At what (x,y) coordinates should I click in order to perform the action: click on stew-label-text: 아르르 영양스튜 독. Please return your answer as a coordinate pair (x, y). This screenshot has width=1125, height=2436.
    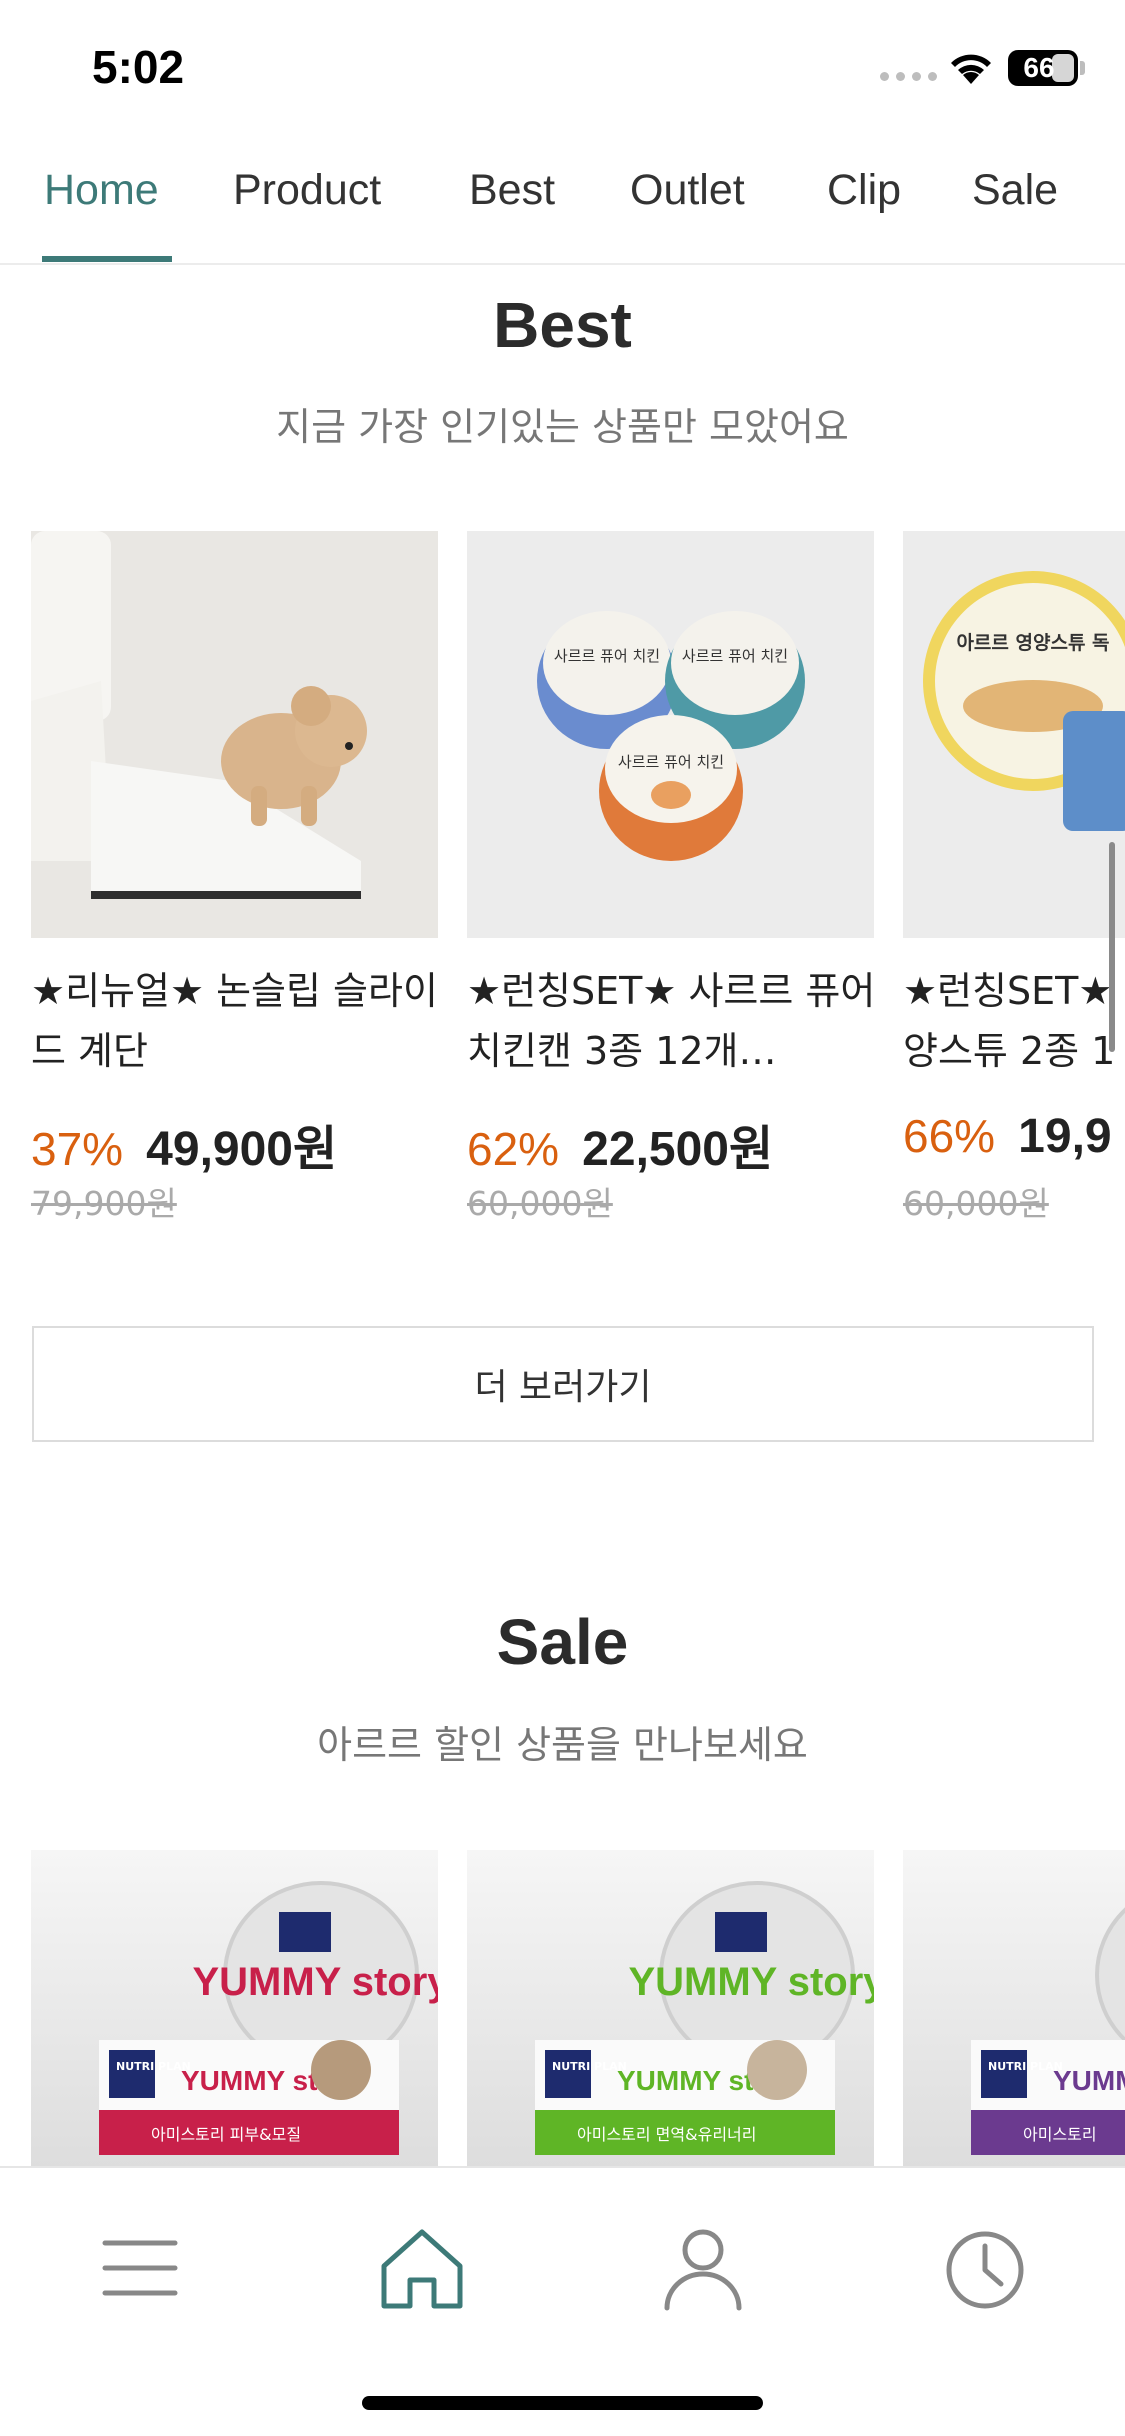
    Looking at the image, I should click on (1032, 643).